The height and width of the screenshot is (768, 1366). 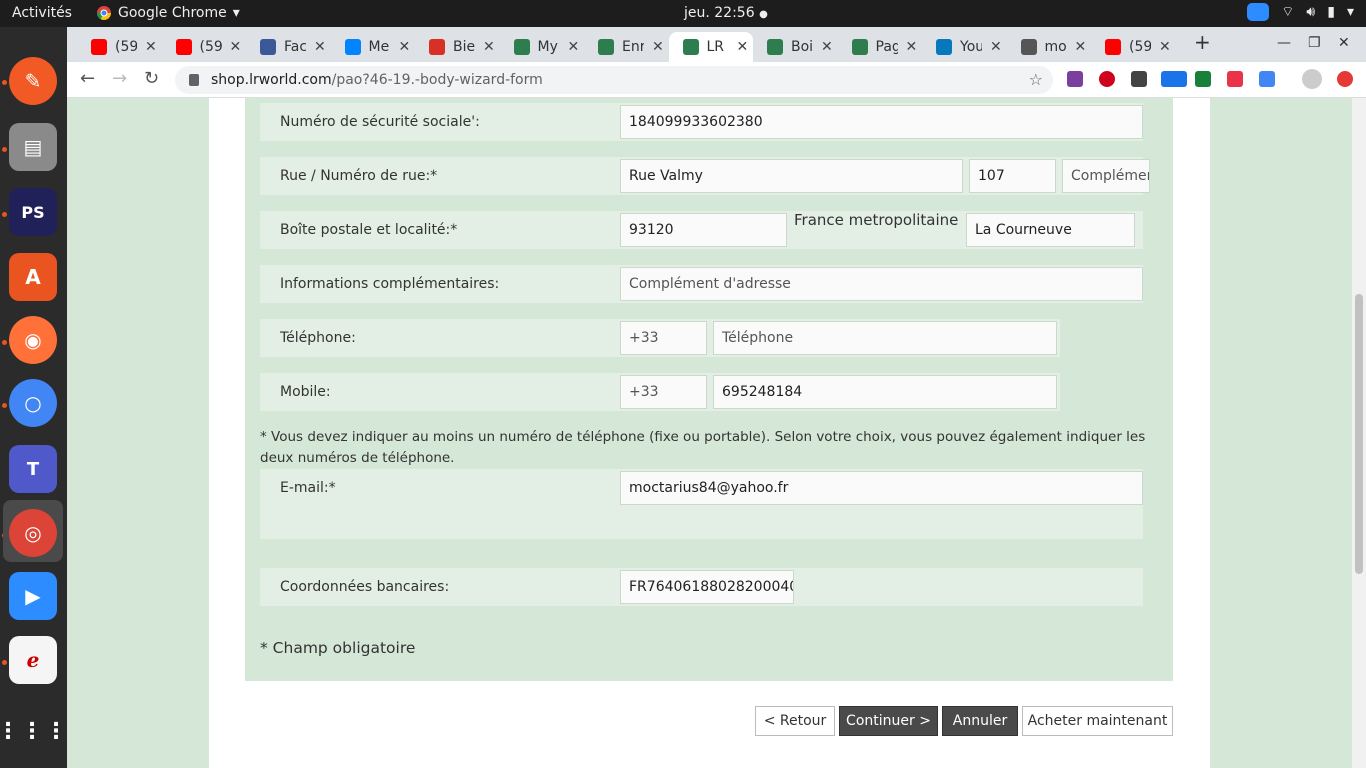 I want to click on chromium-icon: ○, so click(x=33, y=403).